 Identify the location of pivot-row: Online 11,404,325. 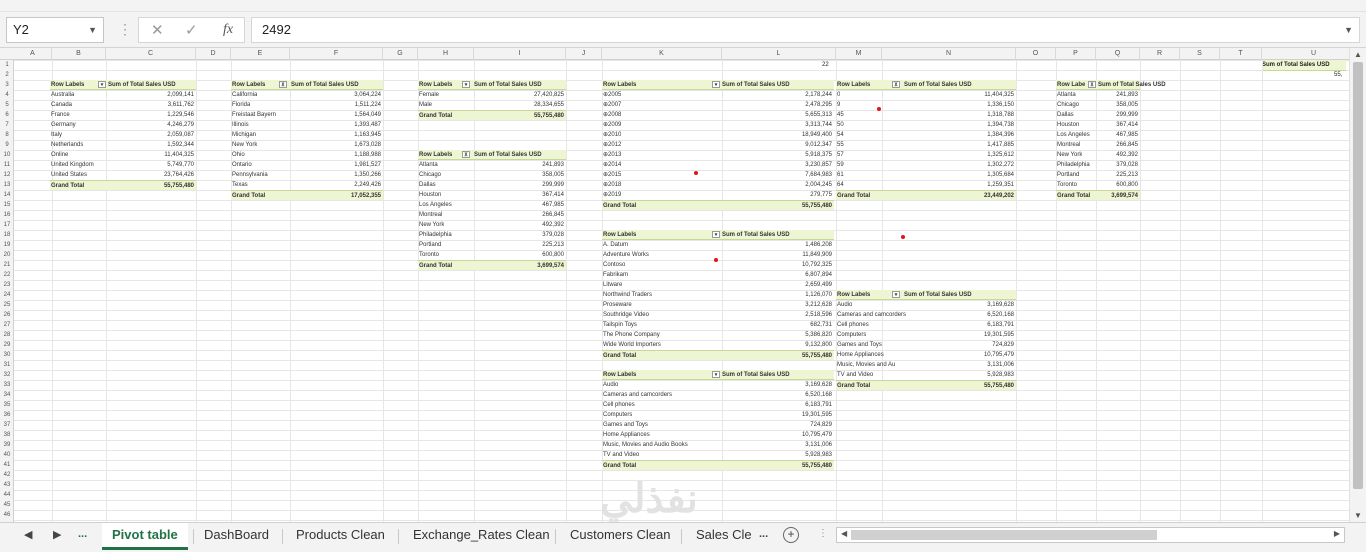
(123, 155).